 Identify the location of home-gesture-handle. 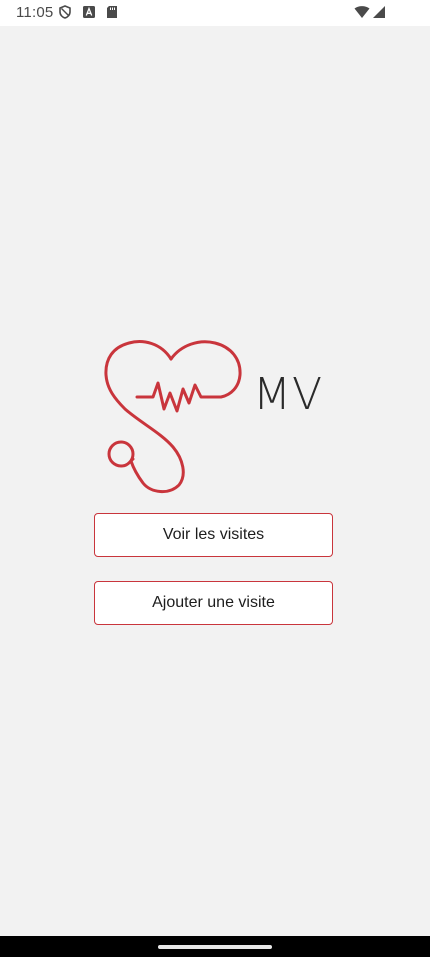
(215, 947).